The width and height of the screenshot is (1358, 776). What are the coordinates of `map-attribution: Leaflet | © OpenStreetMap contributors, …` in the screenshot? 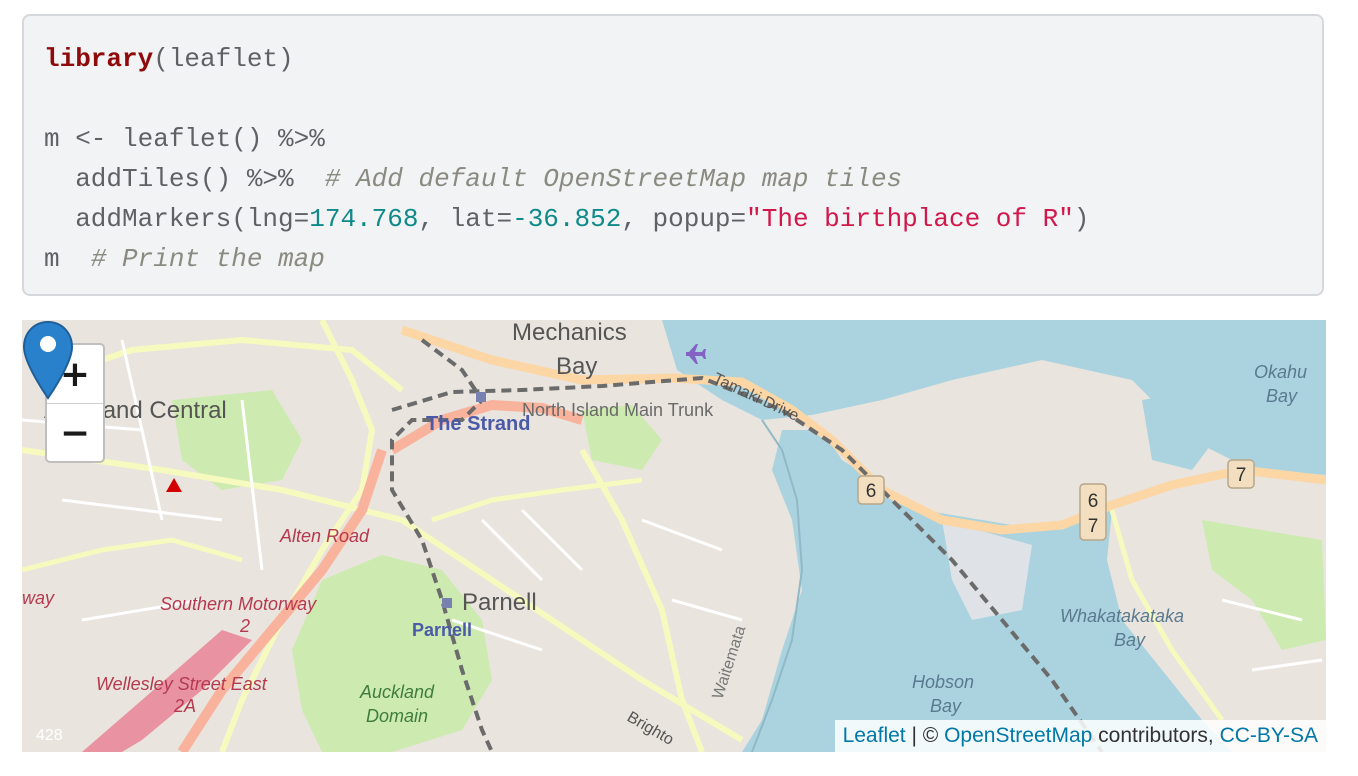 It's located at (1080, 736).